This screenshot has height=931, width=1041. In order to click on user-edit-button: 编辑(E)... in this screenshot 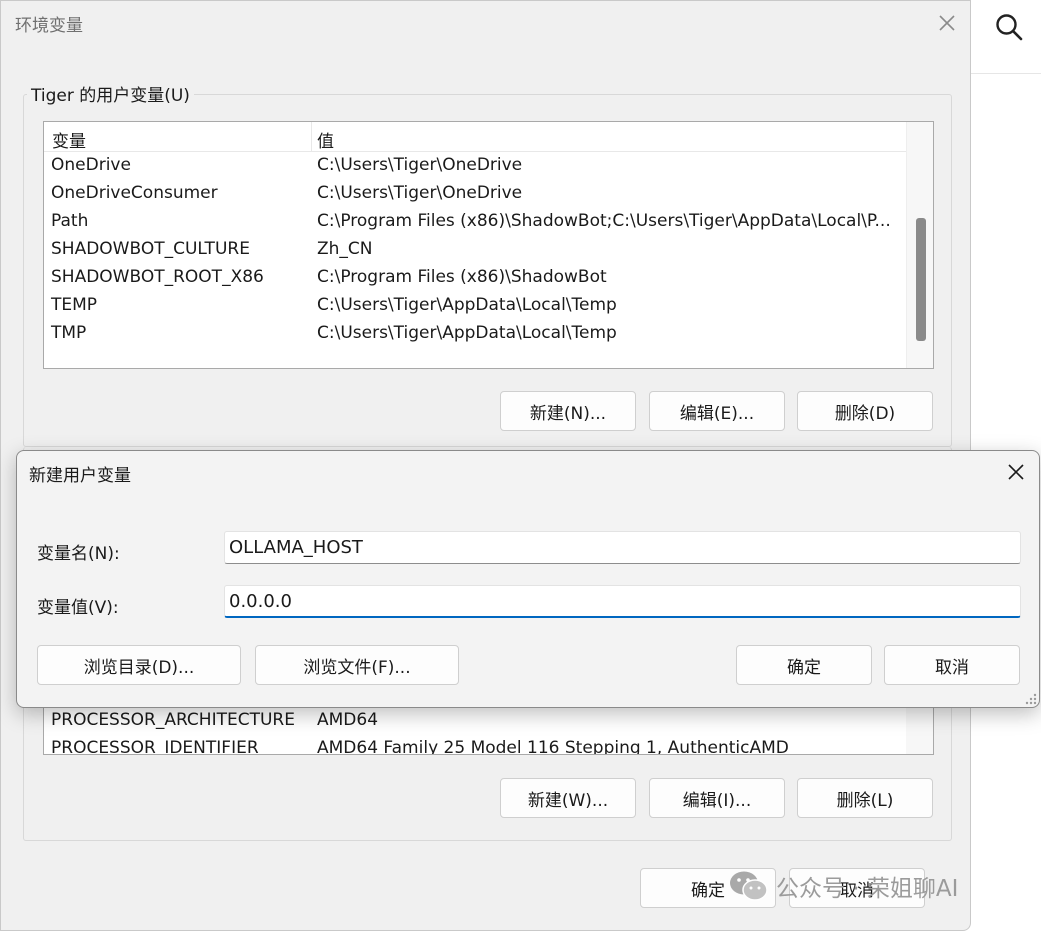, I will do `click(717, 411)`.